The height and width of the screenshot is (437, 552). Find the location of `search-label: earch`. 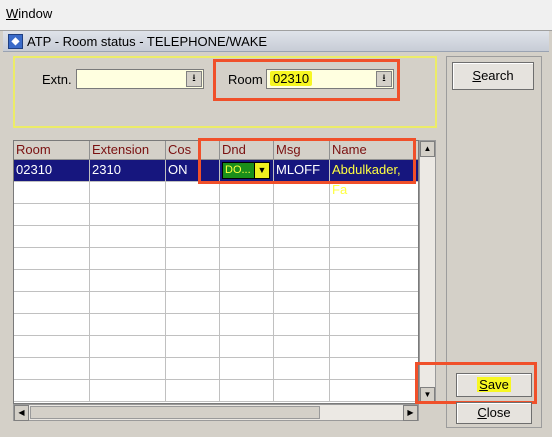

search-label: earch is located at coordinates (497, 75).